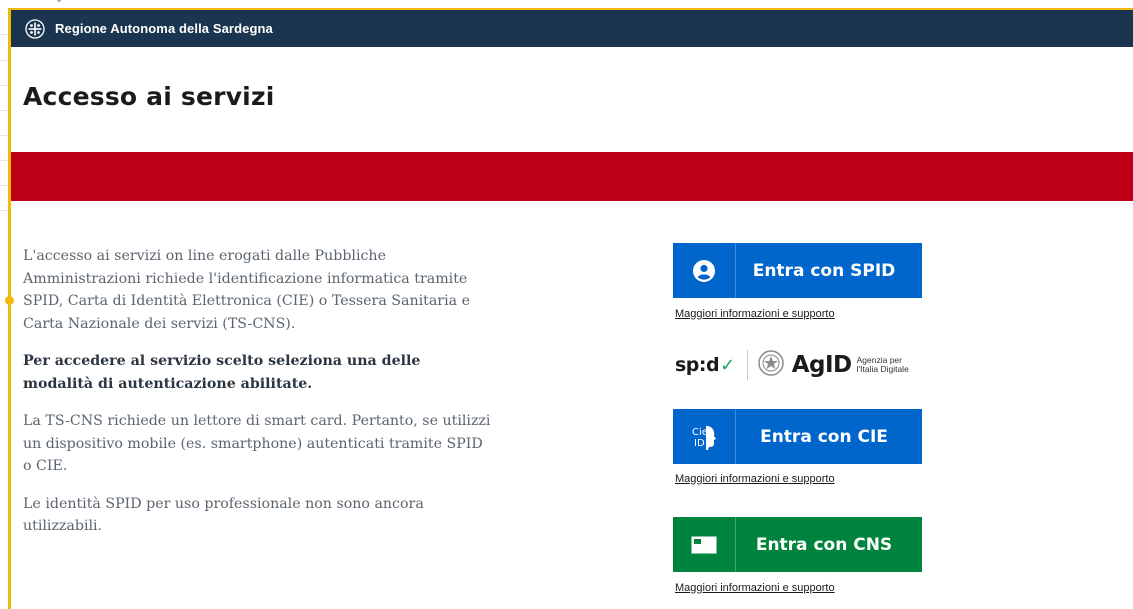  Describe the element at coordinates (697, 365) in the screenshot. I see `spid-logo-text: sp:d` at that location.